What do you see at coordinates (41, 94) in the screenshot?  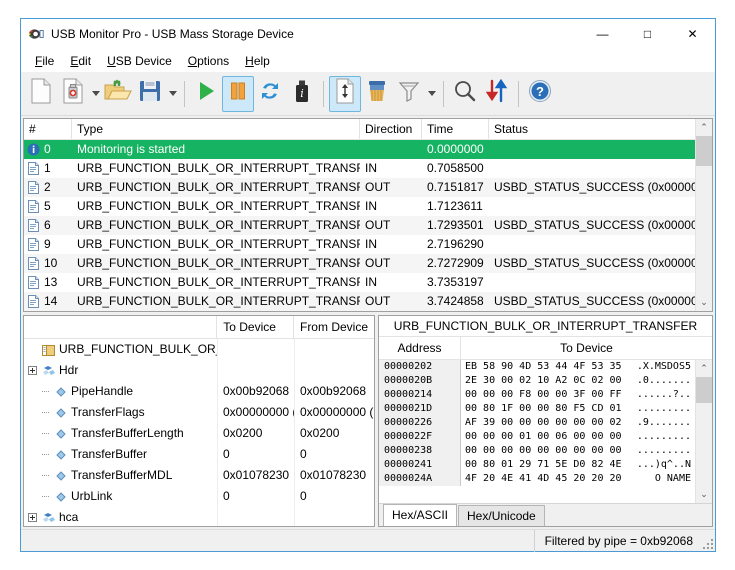 I see `new-session-button` at bounding box center [41, 94].